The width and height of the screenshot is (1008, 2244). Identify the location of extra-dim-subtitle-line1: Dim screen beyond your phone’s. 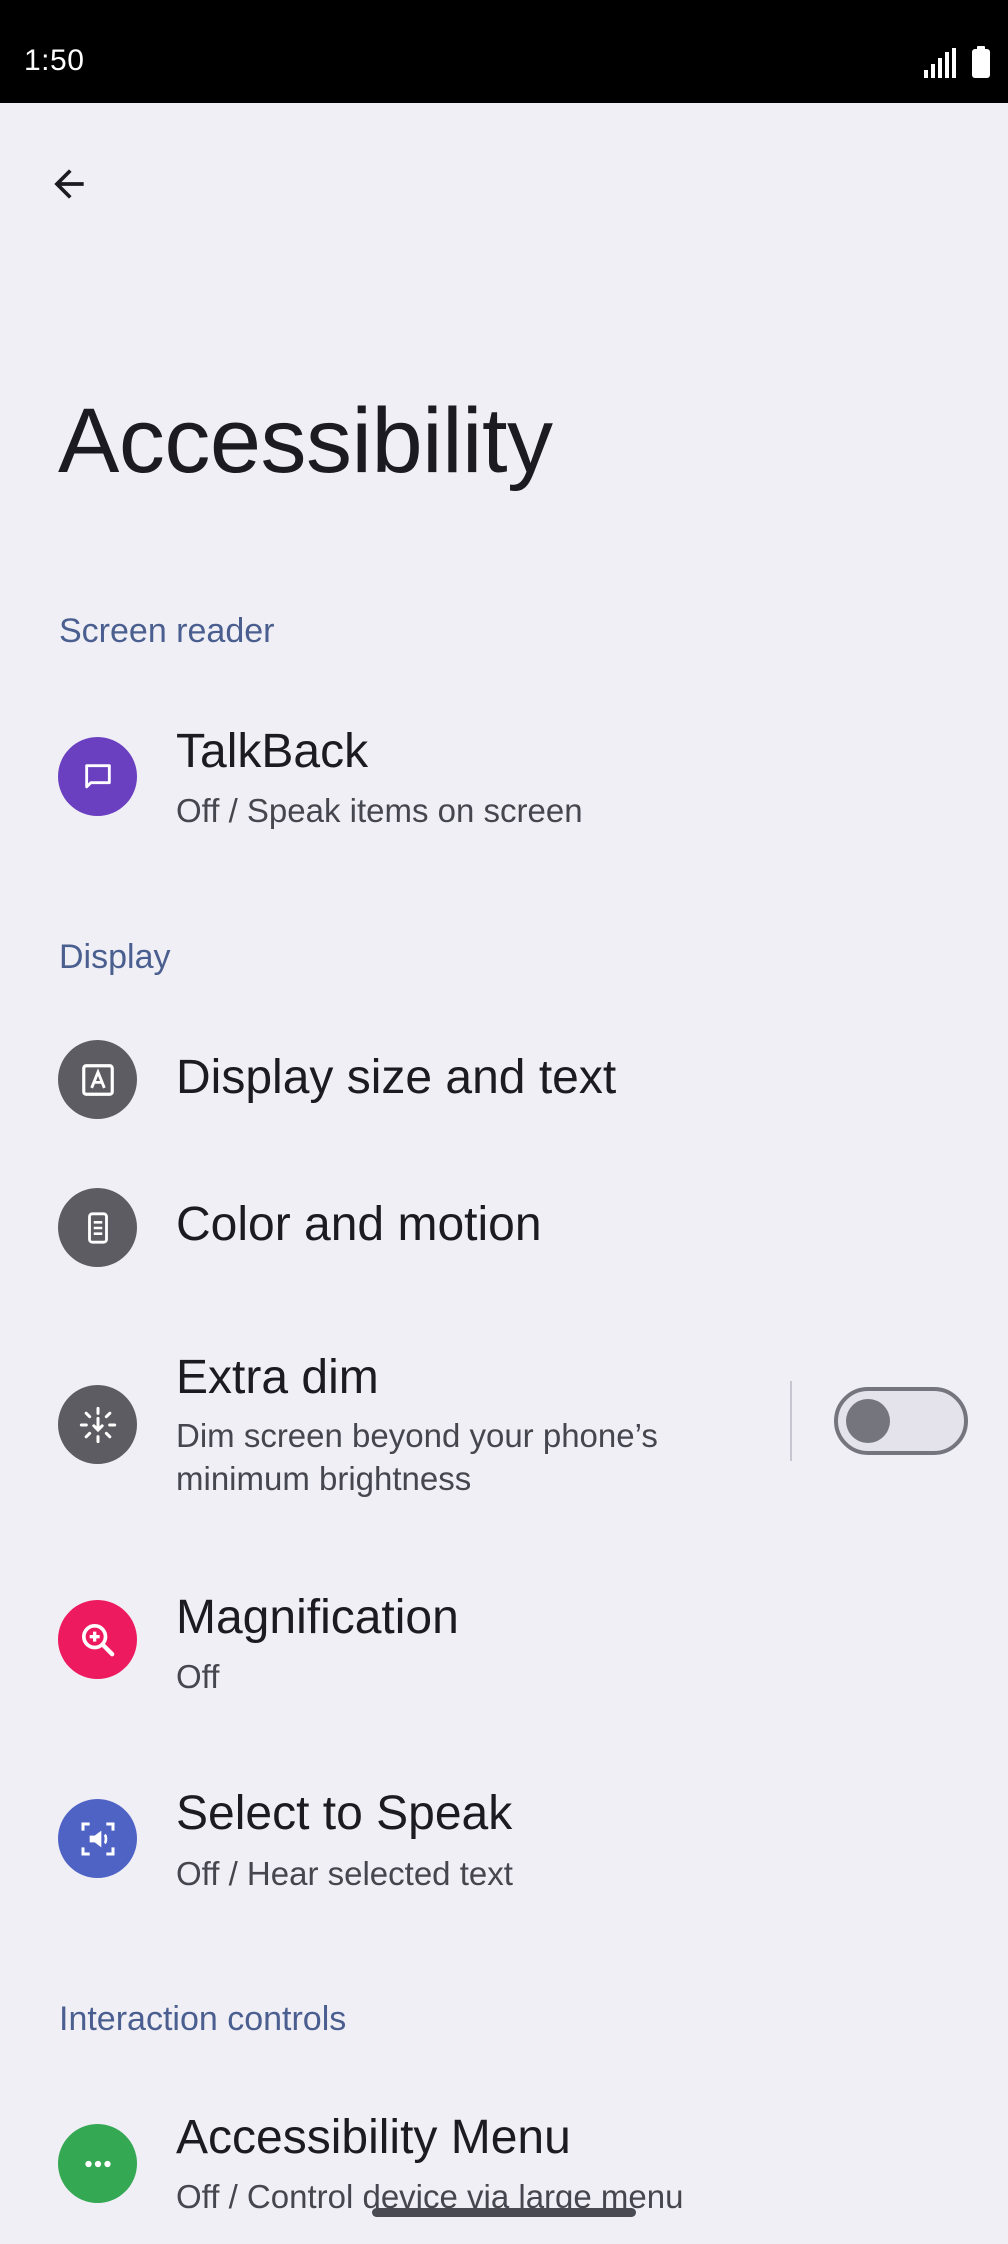
(417, 1435).